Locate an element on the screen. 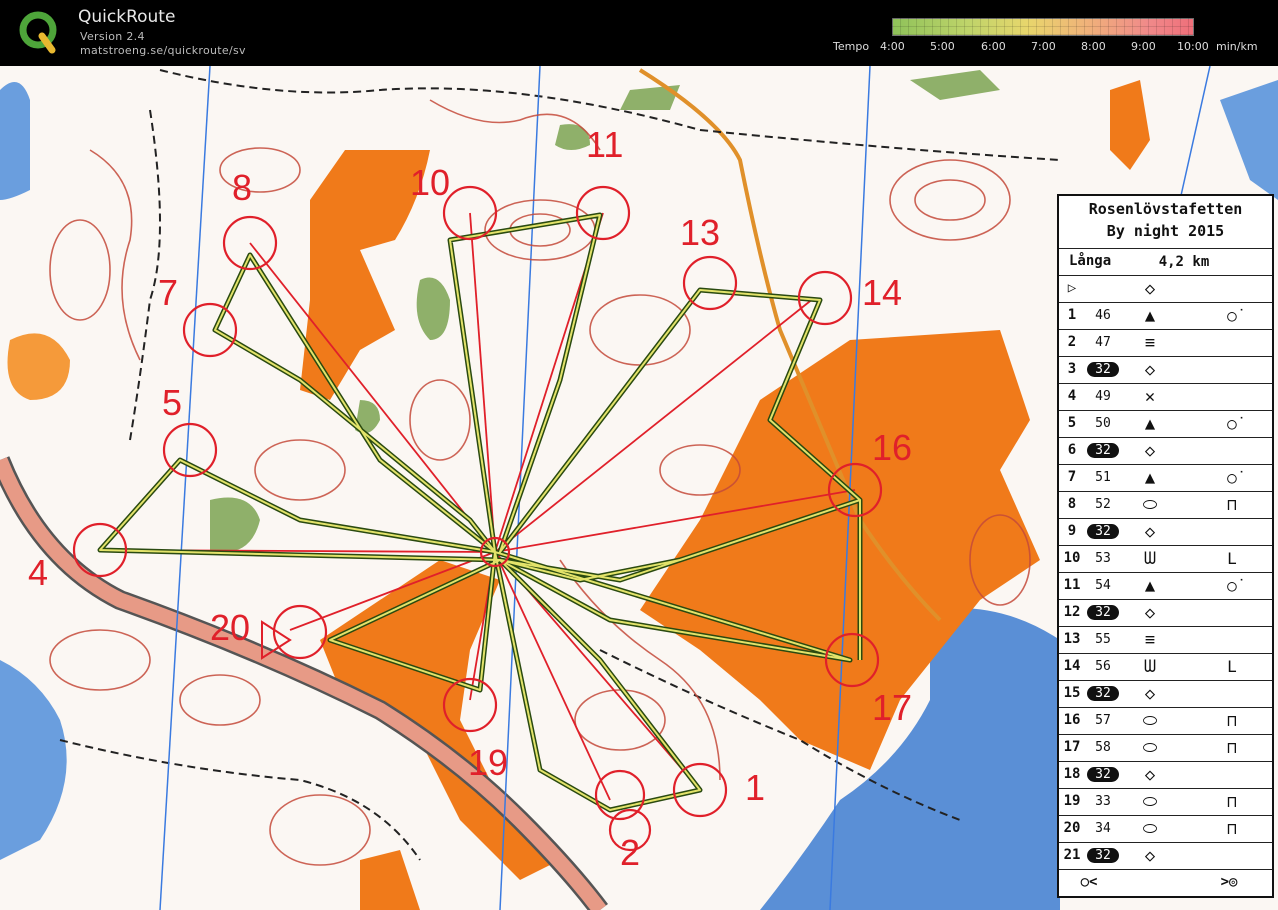  legend-control-row: 14 56 ᗯ L is located at coordinates (1165, 667).